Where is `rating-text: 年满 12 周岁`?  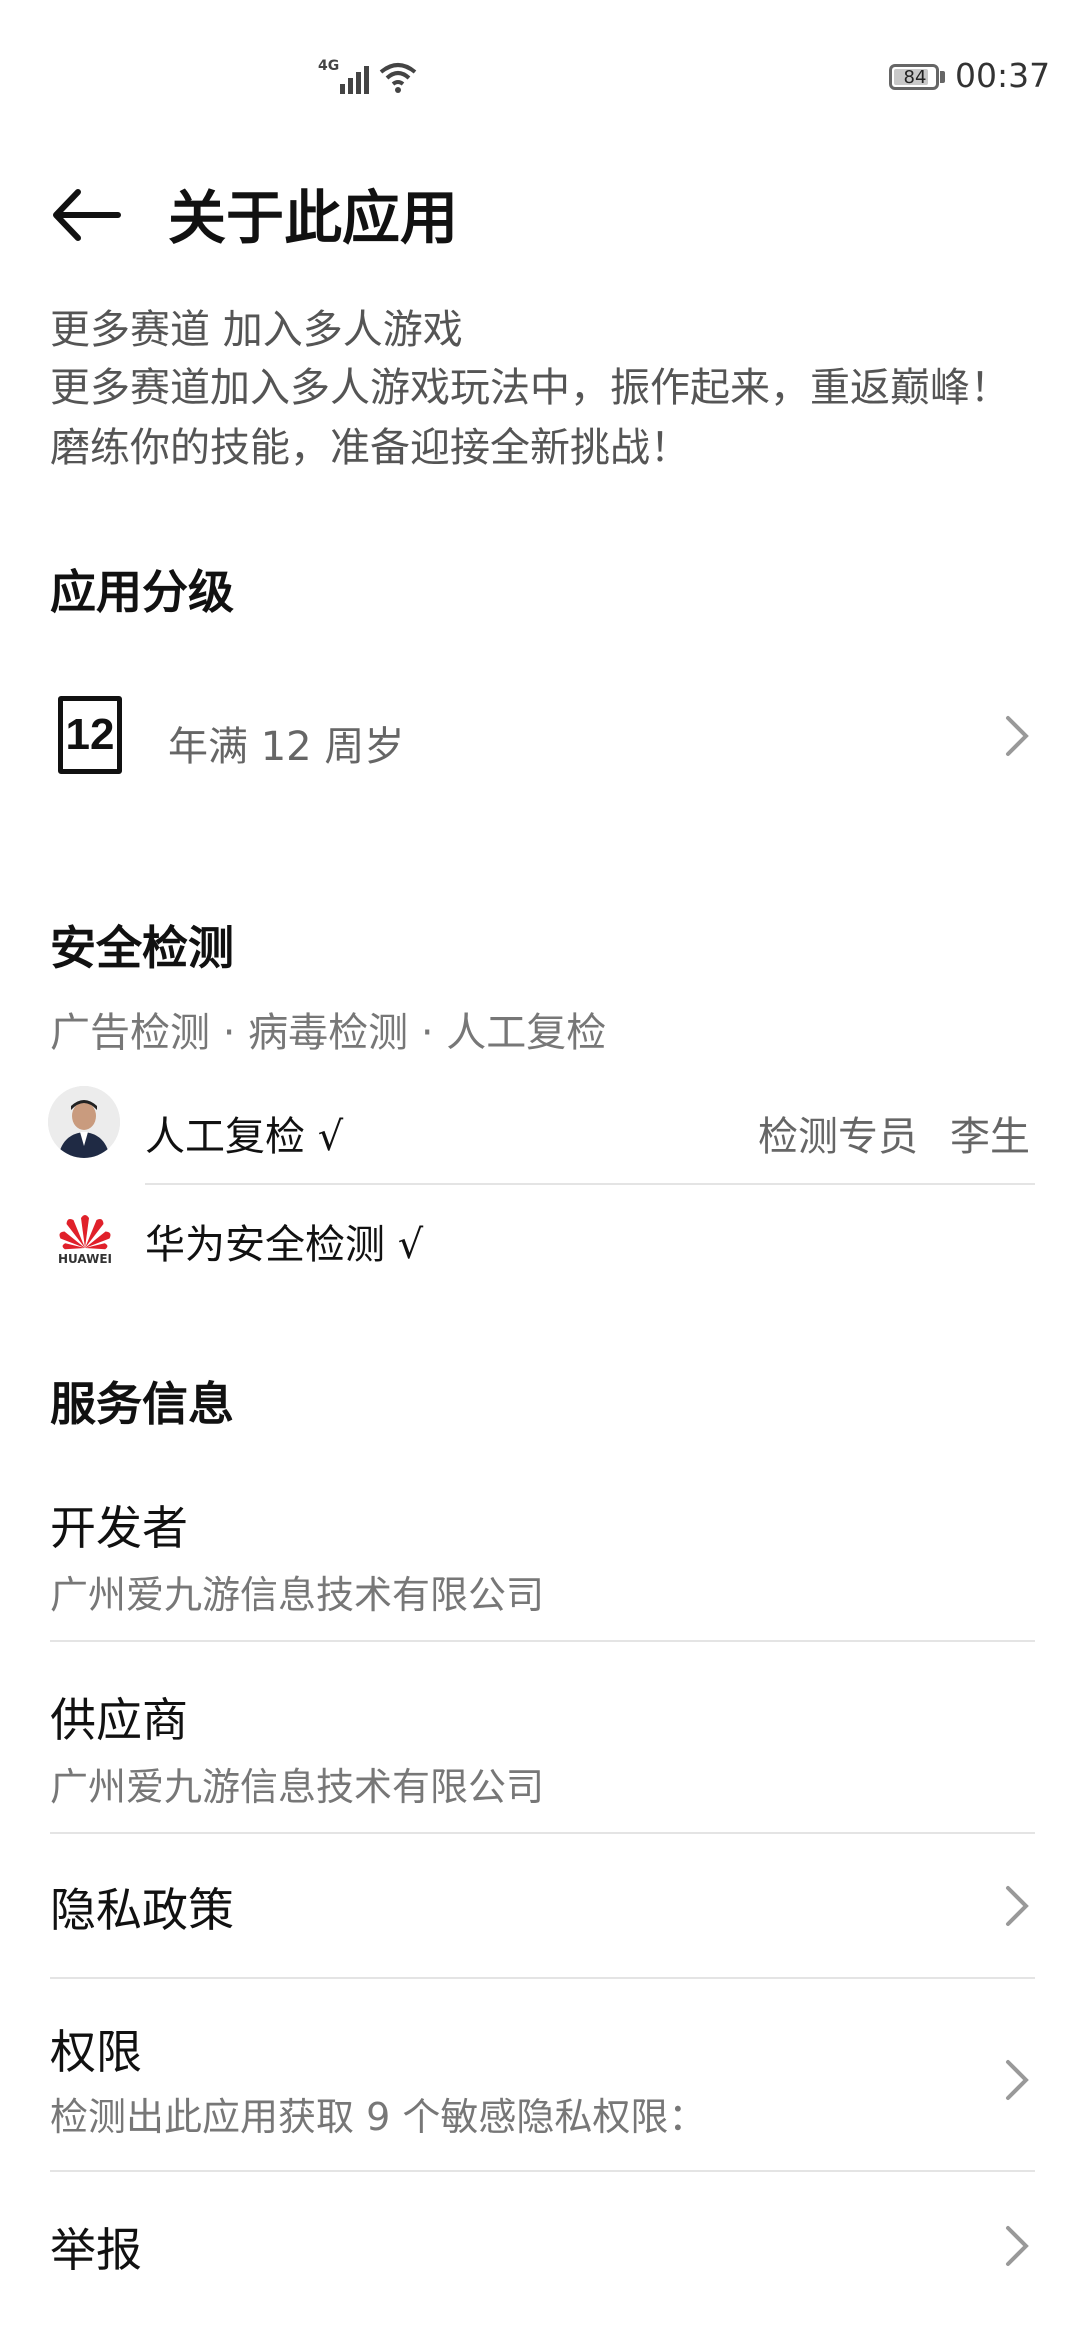 rating-text: 年满 12 周岁 is located at coordinates (286, 747).